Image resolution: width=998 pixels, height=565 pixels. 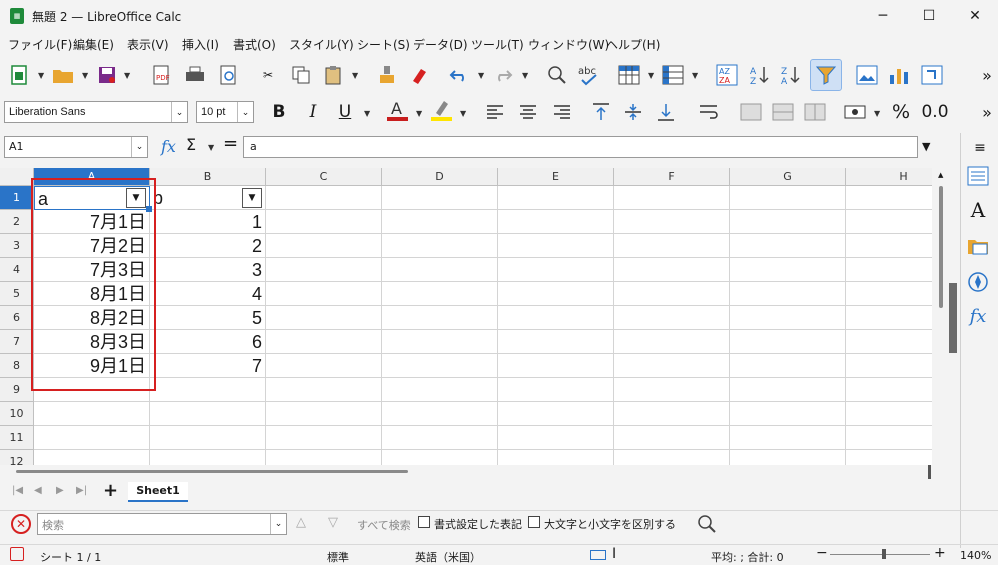 What do you see at coordinates (324, 294) in the screenshot?
I see `cell-c5` at bounding box center [324, 294].